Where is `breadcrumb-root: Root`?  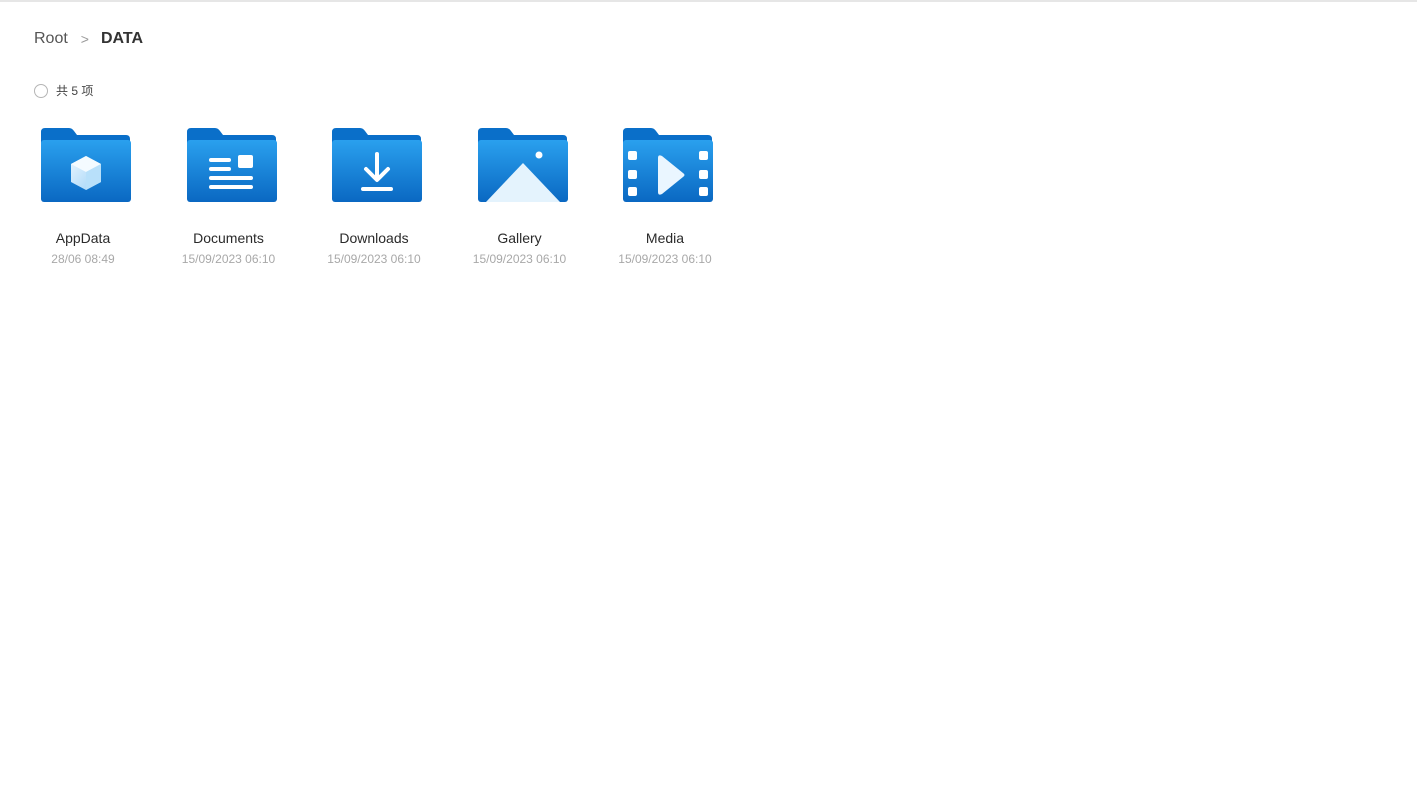 breadcrumb-root: Root is located at coordinates (51, 39).